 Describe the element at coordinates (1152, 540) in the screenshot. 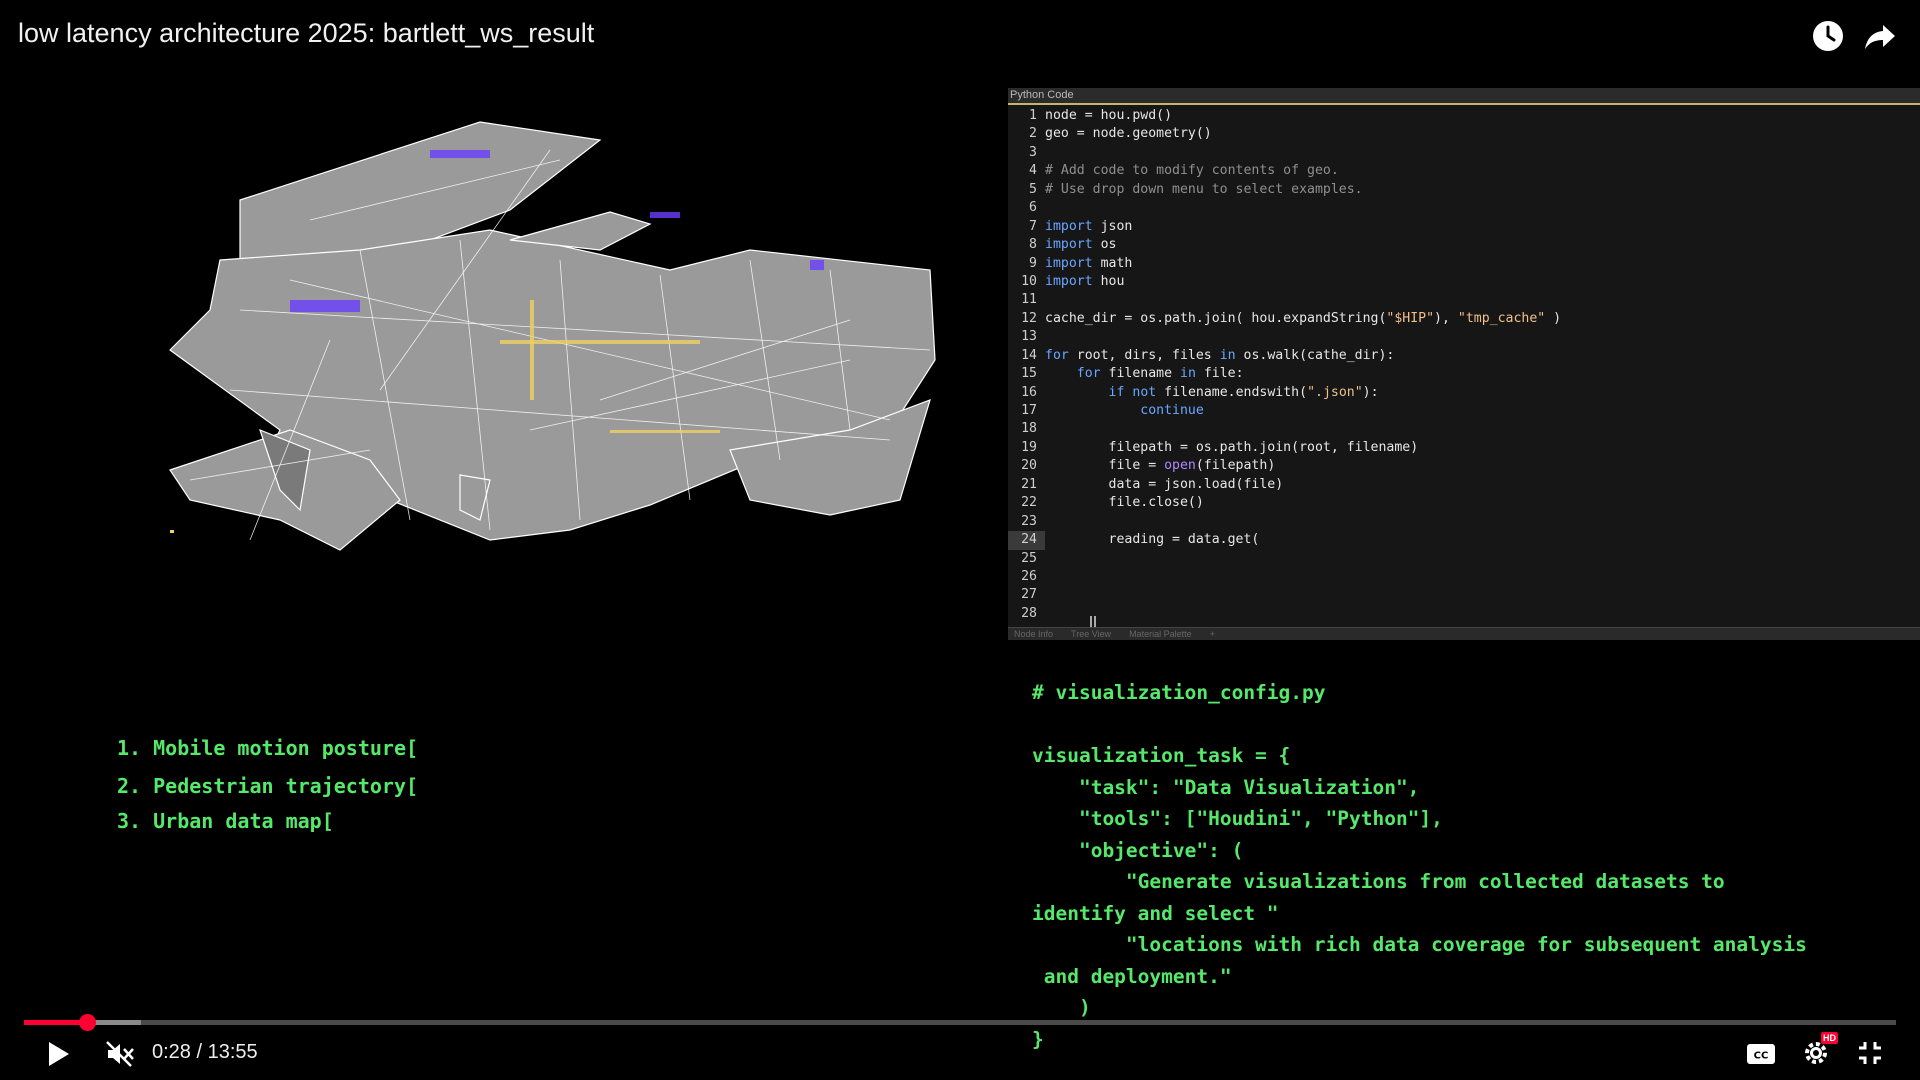

I see `code-text: reading = data.get(` at that location.